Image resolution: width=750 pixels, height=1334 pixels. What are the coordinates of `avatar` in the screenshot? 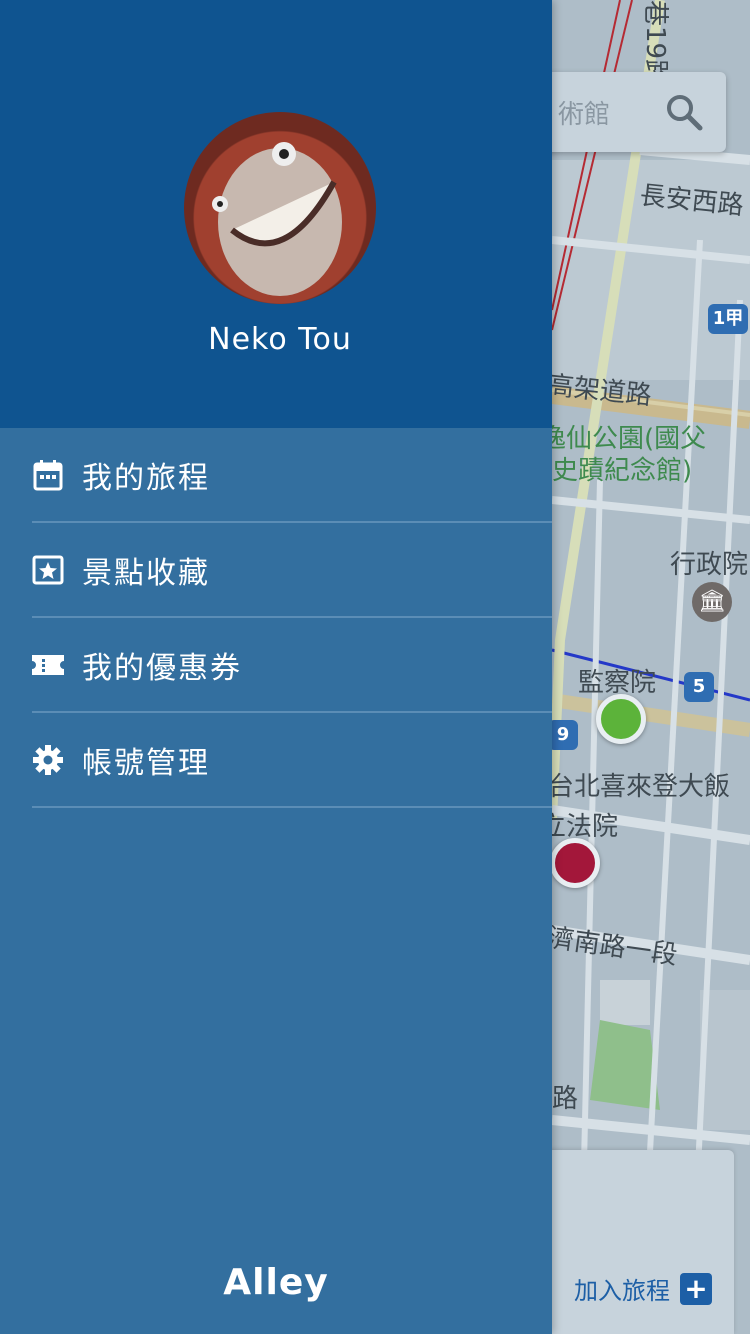 It's located at (280, 208).